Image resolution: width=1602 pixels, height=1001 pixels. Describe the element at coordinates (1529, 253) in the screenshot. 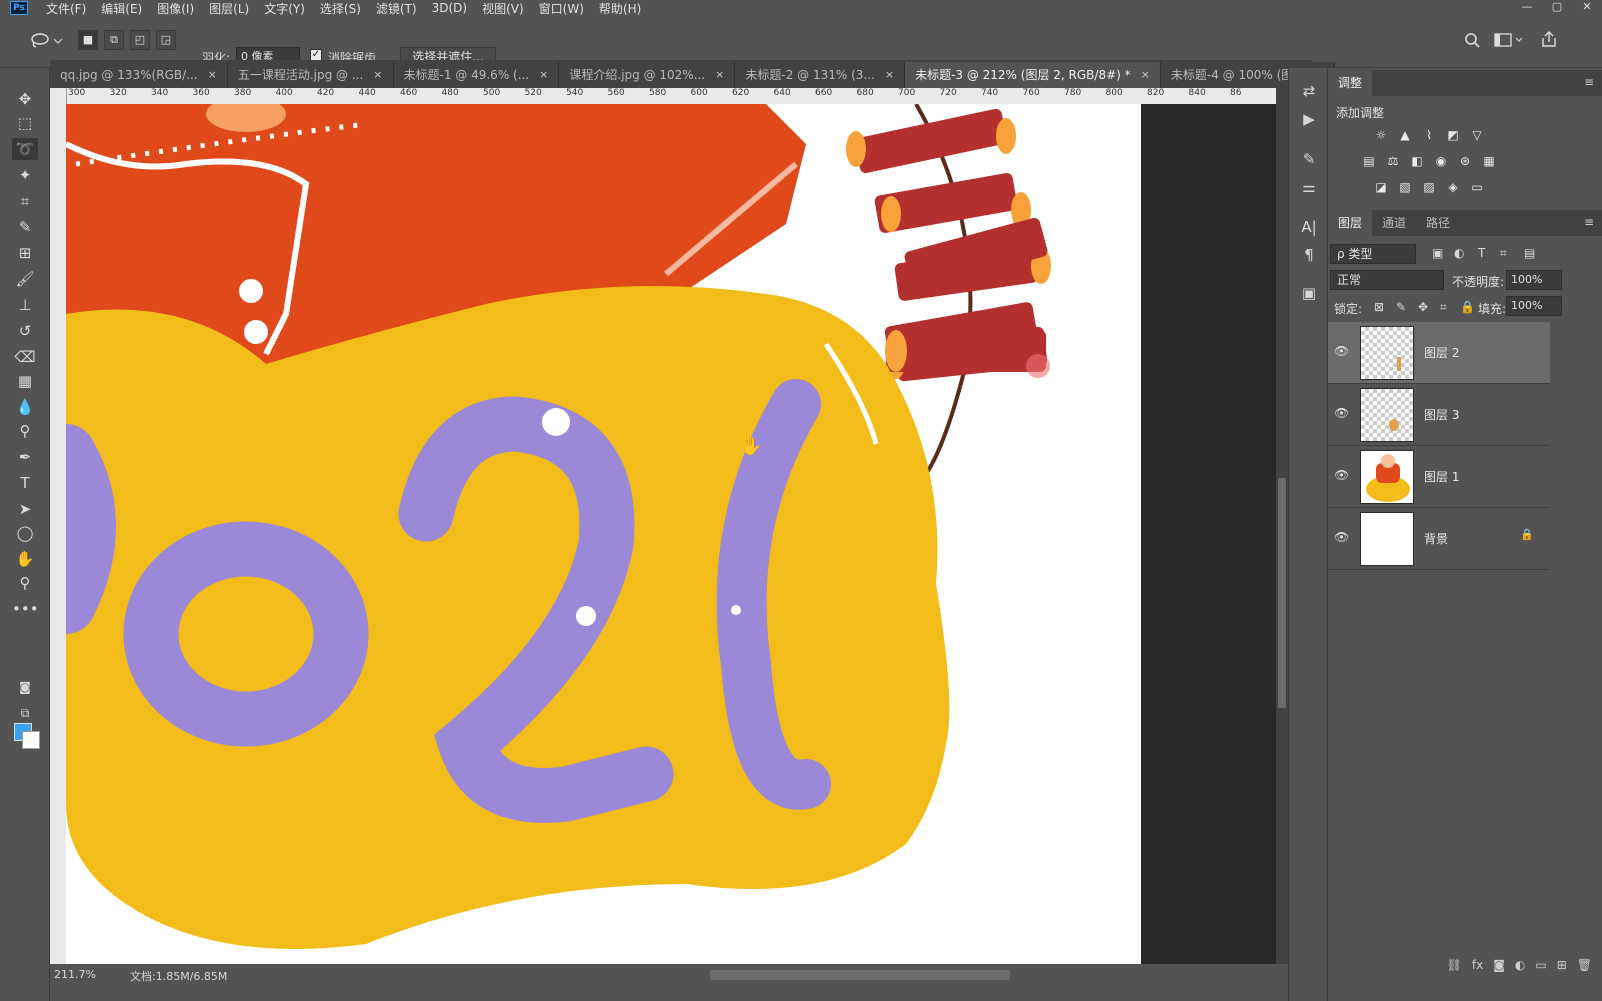

I see `smart-object-filter-icon: ▤` at that location.